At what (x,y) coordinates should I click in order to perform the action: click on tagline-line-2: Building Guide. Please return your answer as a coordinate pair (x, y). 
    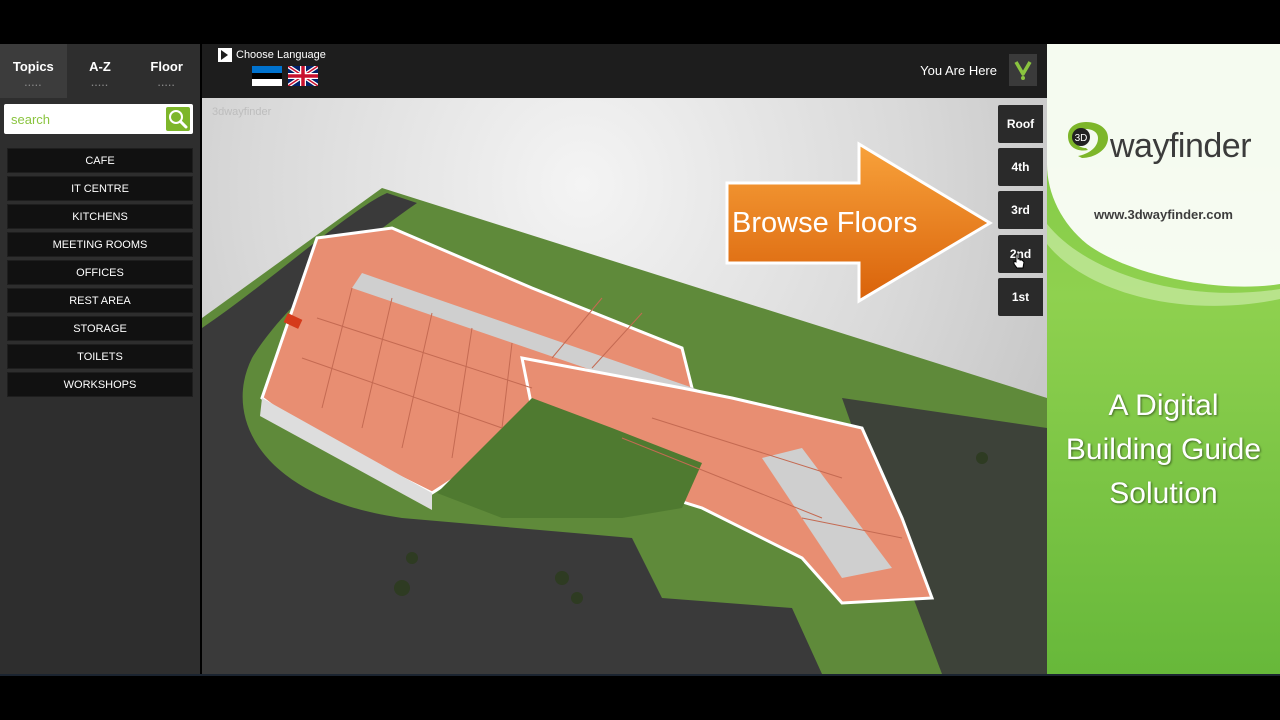
    Looking at the image, I should click on (1163, 449).